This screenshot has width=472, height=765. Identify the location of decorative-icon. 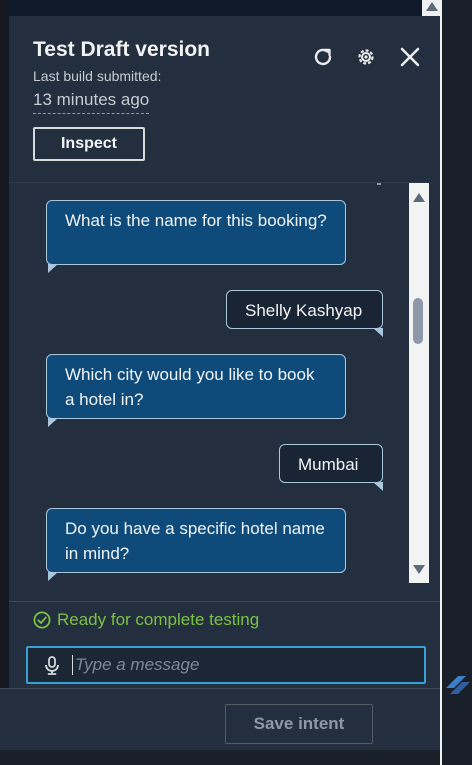
(458, 685).